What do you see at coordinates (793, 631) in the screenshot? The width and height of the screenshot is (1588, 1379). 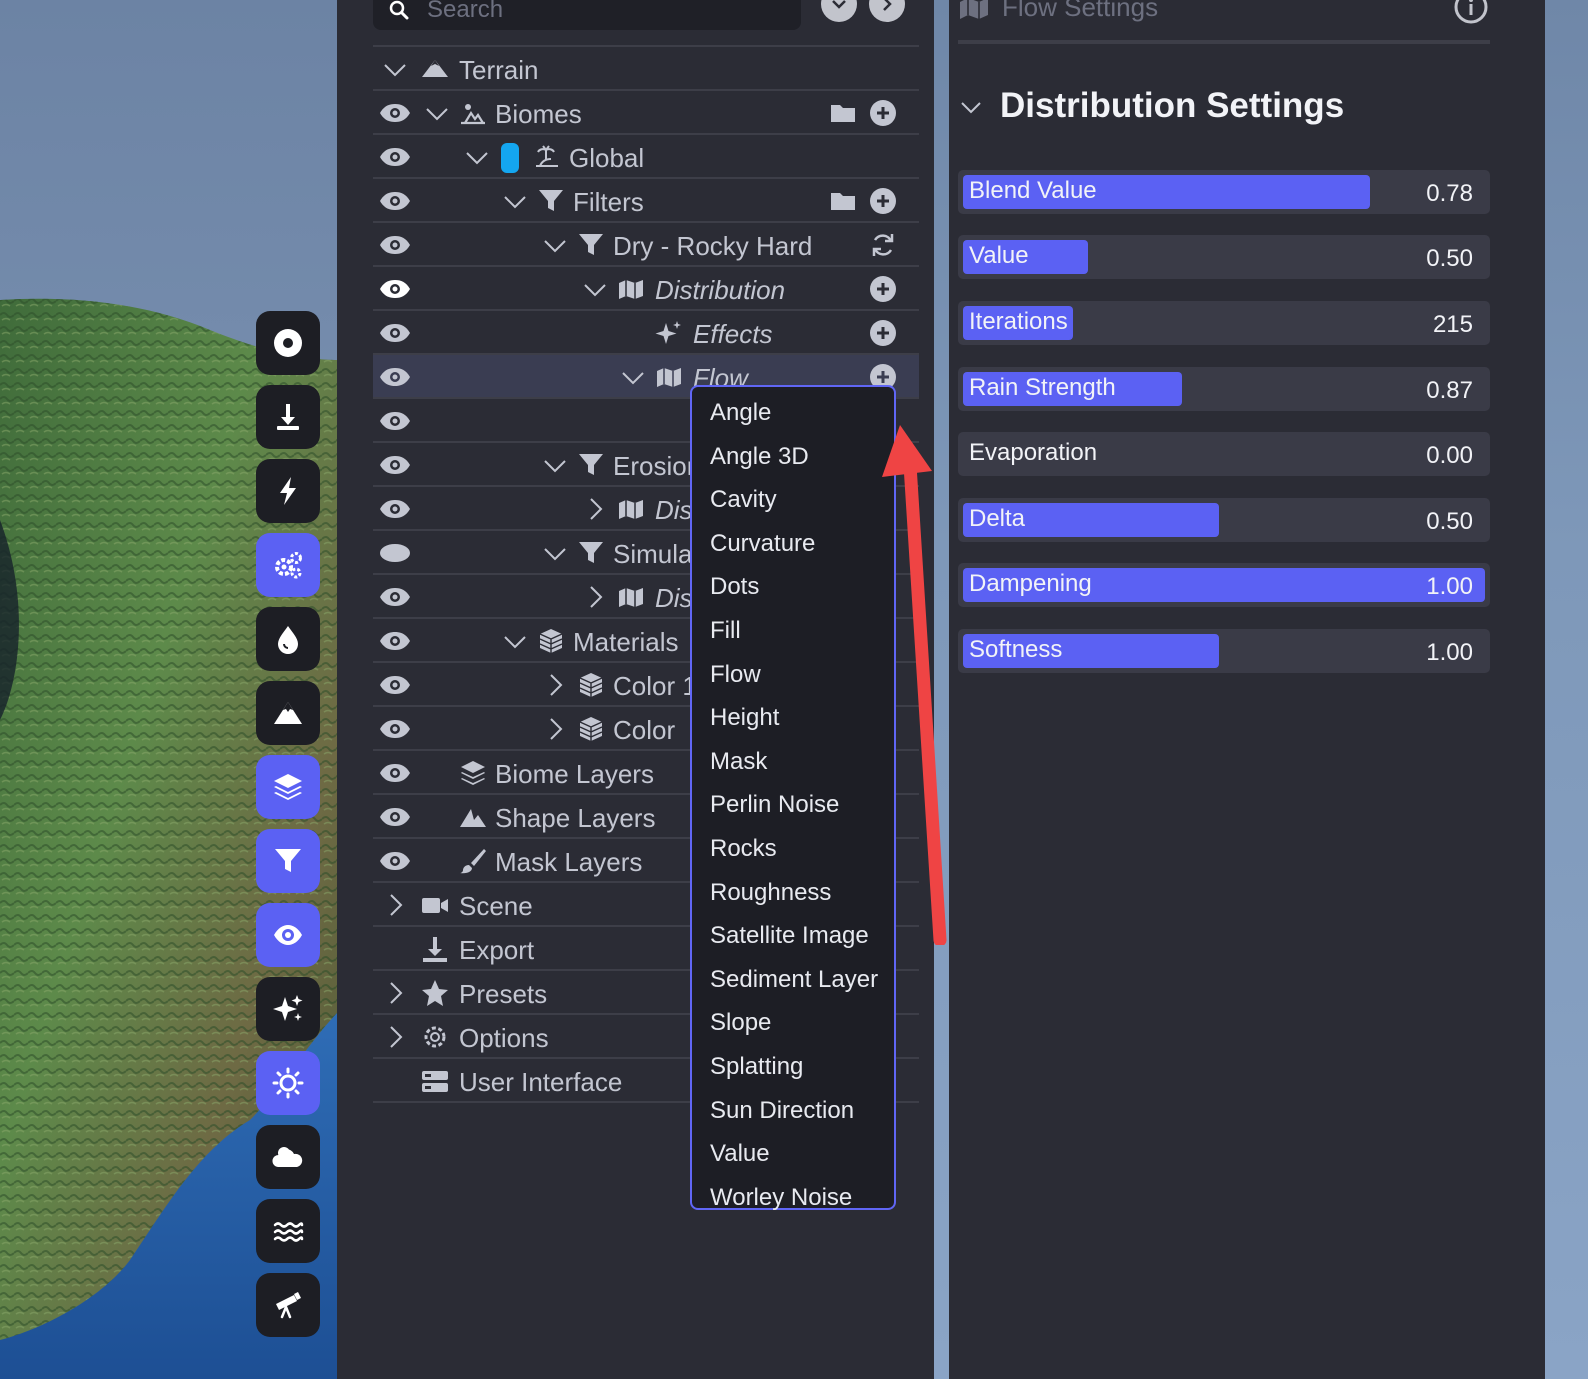 I see `menu-item-fill: Fill` at bounding box center [793, 631].